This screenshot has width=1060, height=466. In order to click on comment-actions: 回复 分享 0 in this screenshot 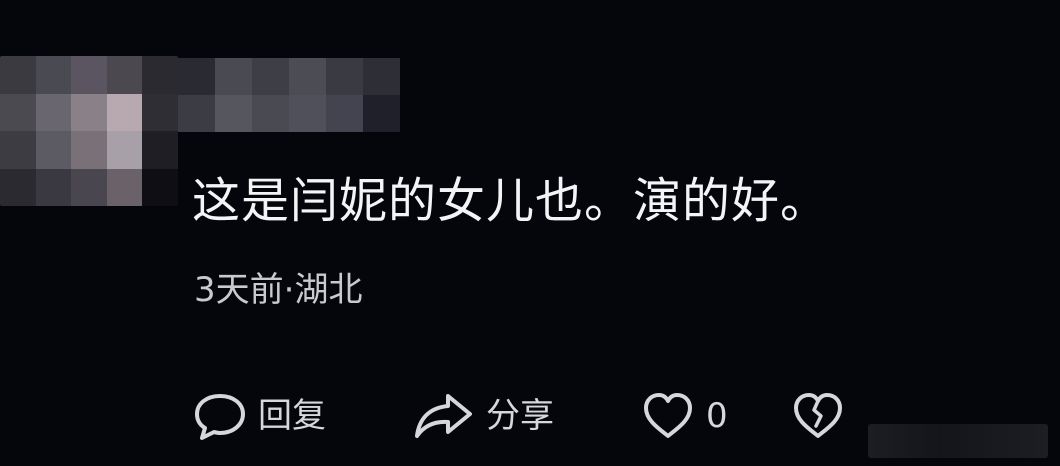, I will do `click(521, 416)`.